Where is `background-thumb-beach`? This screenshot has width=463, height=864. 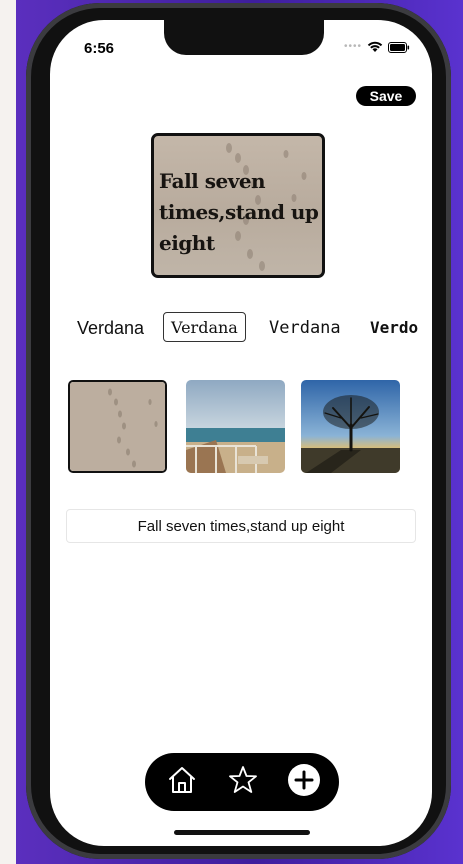
background-thumb-beach is located at coordinates (235, 426).